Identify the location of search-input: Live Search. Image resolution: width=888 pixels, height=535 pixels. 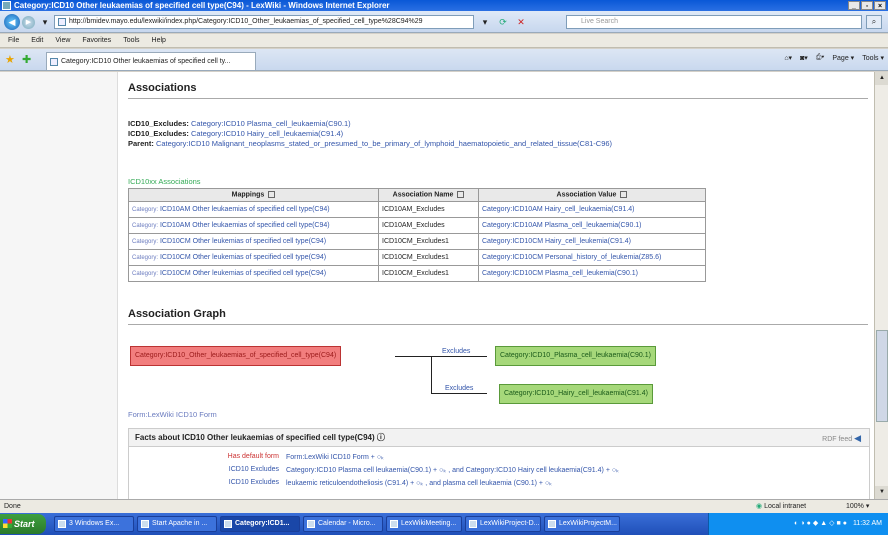
(714, 22).